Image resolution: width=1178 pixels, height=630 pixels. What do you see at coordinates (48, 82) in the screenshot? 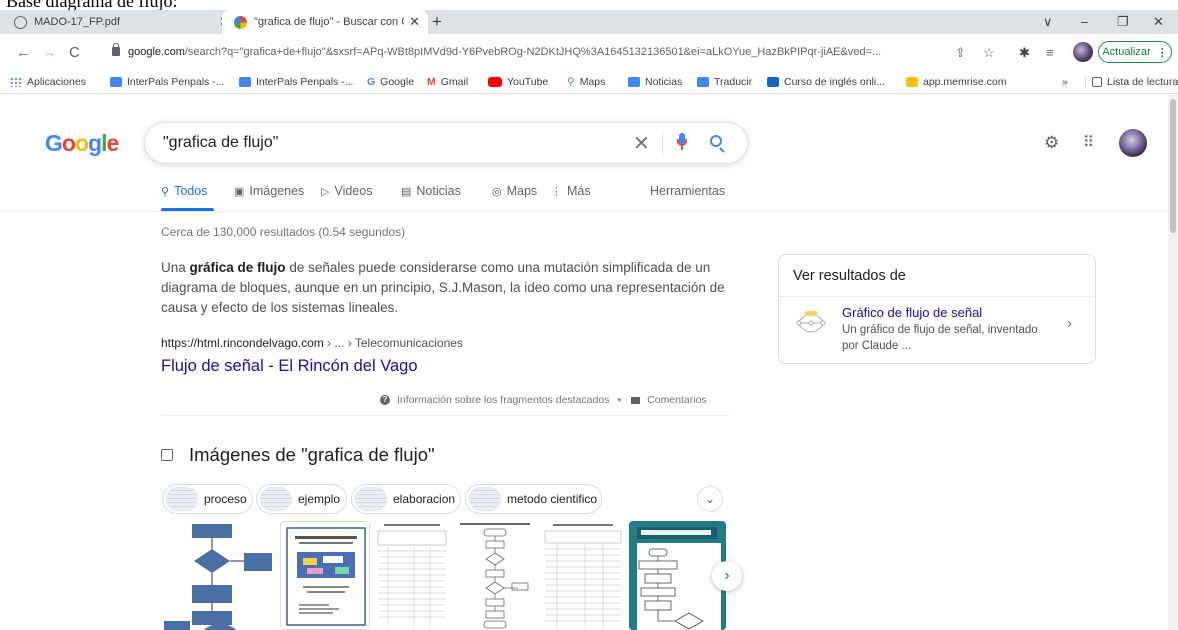
I see `bookmark-apps: Aplicaciones` at bounding box center [48, 82].